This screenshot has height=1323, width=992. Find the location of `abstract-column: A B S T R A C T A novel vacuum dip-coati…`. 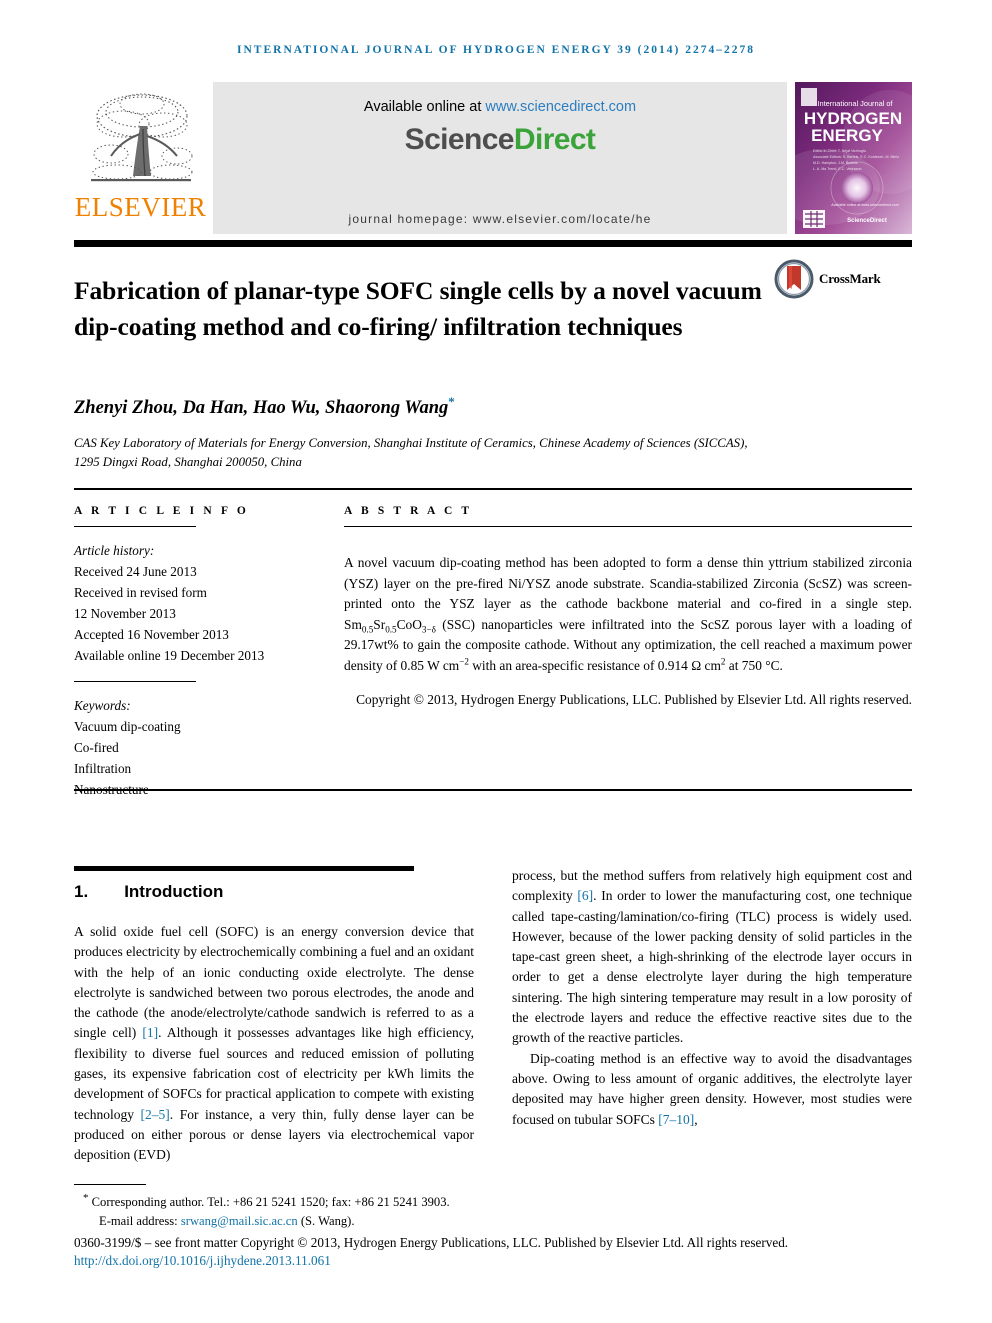

abstract-column: A B S T R A C T A novel vacuum dip-coati… is located at coordinates (613, 652).